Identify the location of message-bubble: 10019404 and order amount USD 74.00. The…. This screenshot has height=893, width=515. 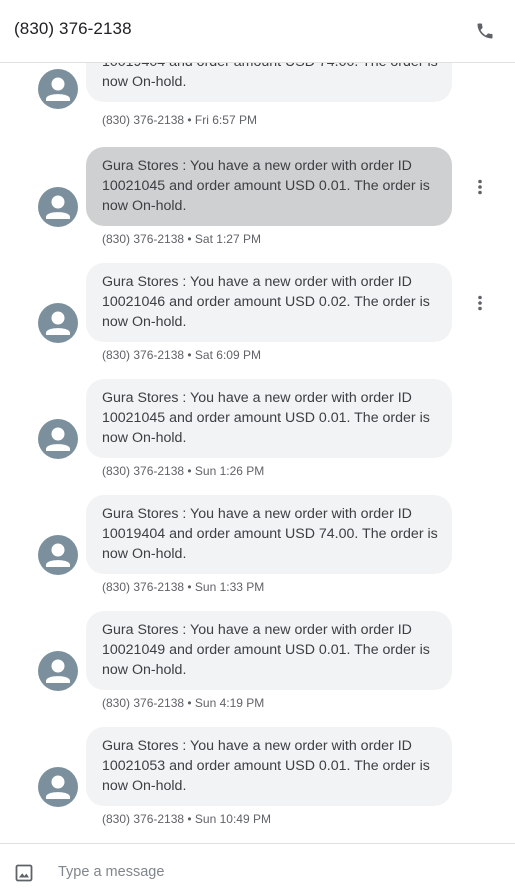
(269, 82).